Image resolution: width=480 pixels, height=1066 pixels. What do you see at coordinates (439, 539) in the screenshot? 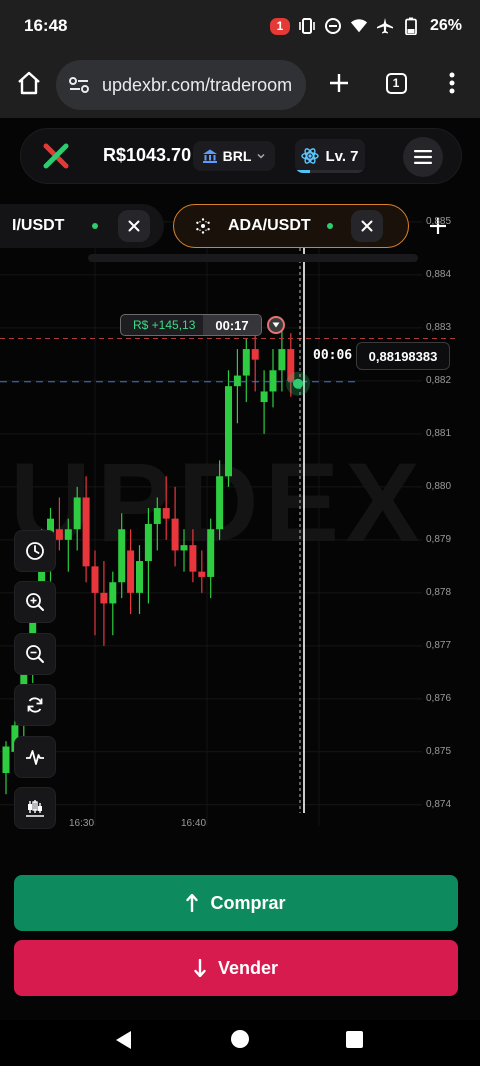
I see `y-tick: 0,879` at bounding box center [439, 539].